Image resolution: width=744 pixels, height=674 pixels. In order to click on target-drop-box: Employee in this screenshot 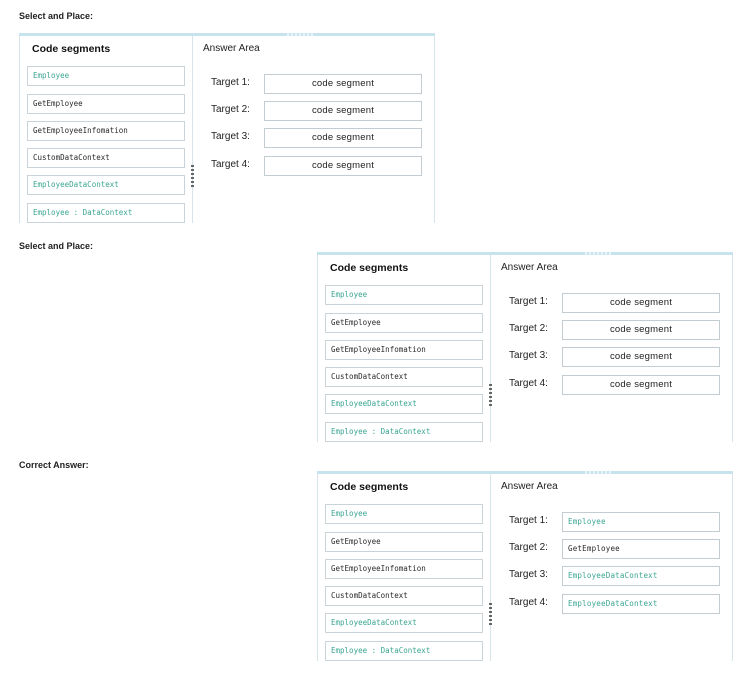, I will do `click(641, 522)`.